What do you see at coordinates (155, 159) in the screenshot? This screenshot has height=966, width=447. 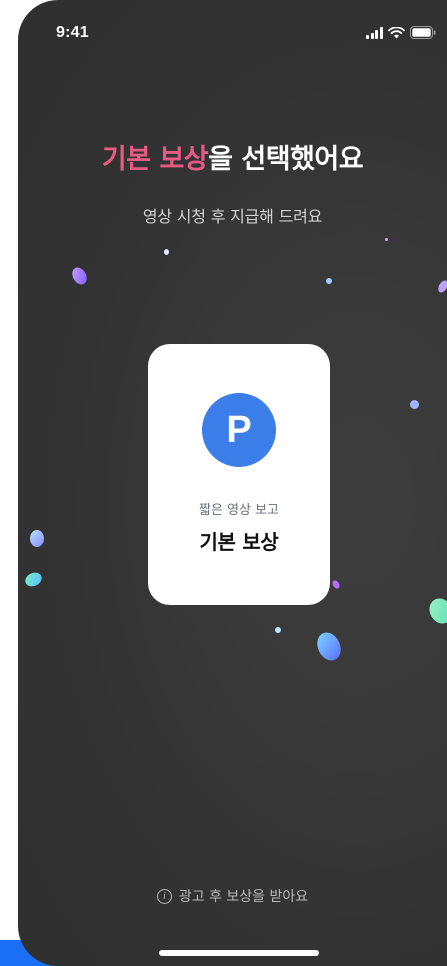 I see `title-accent: 기본 보상` at bounding box center [155, 159].